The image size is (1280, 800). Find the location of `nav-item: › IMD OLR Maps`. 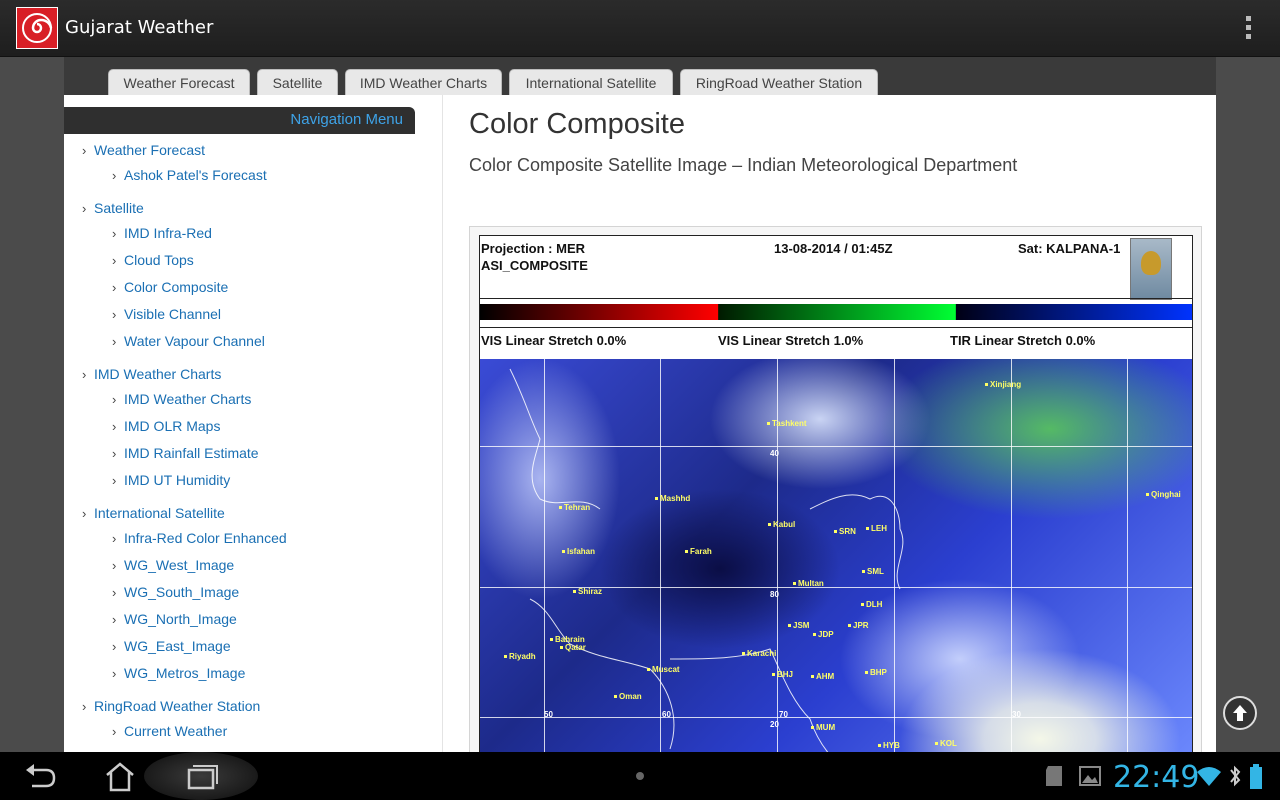

nav-item: › IMD OLR Maps is located at coordinates (166, 426).